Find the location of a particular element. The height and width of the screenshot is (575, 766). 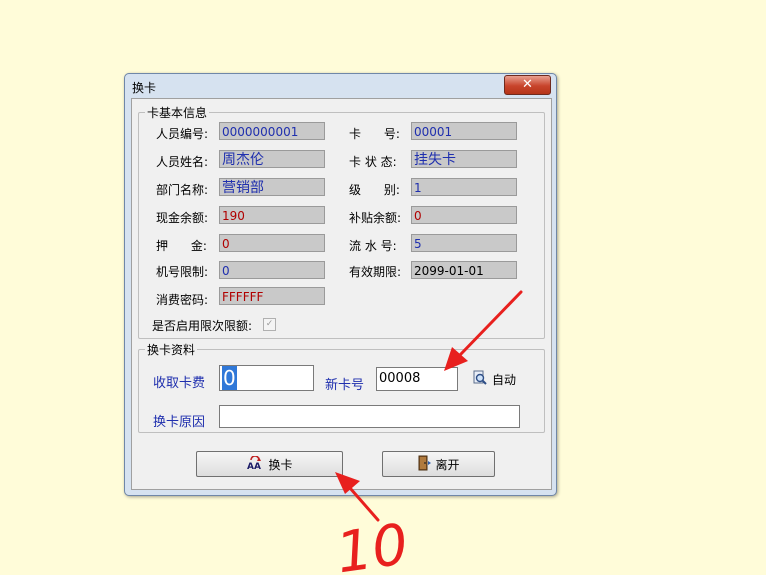

reason-input is located at coordinates (369, 416).